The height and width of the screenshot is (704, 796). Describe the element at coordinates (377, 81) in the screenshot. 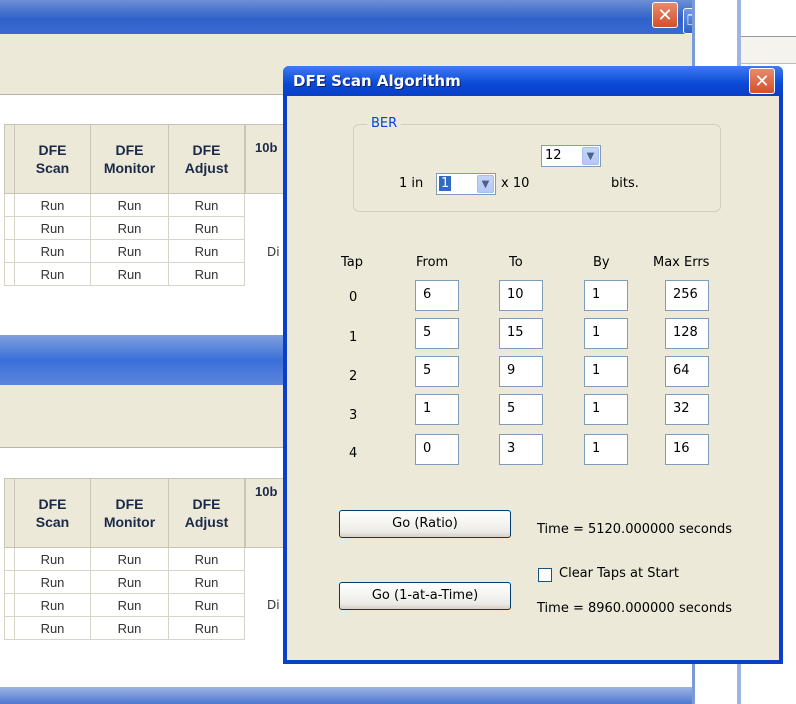

I see `dialog-title: DFE Scan Algorithm` at that location.